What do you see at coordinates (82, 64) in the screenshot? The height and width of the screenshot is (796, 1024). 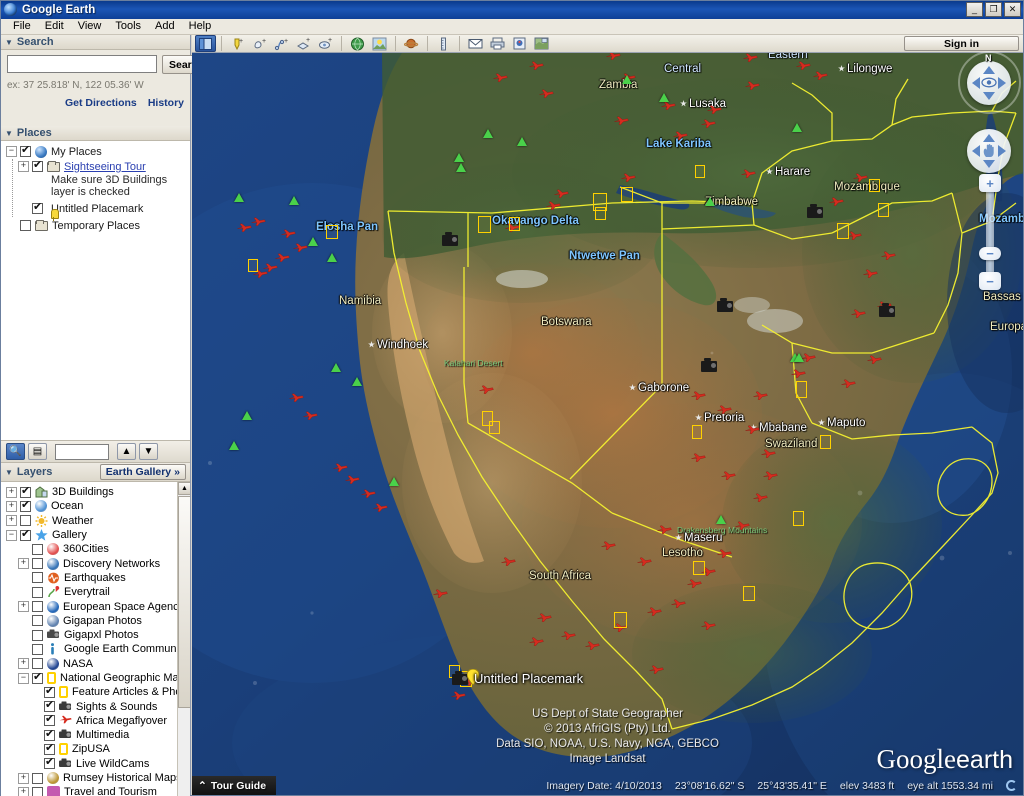 I see `search-input` at bounding box center [82, 64].